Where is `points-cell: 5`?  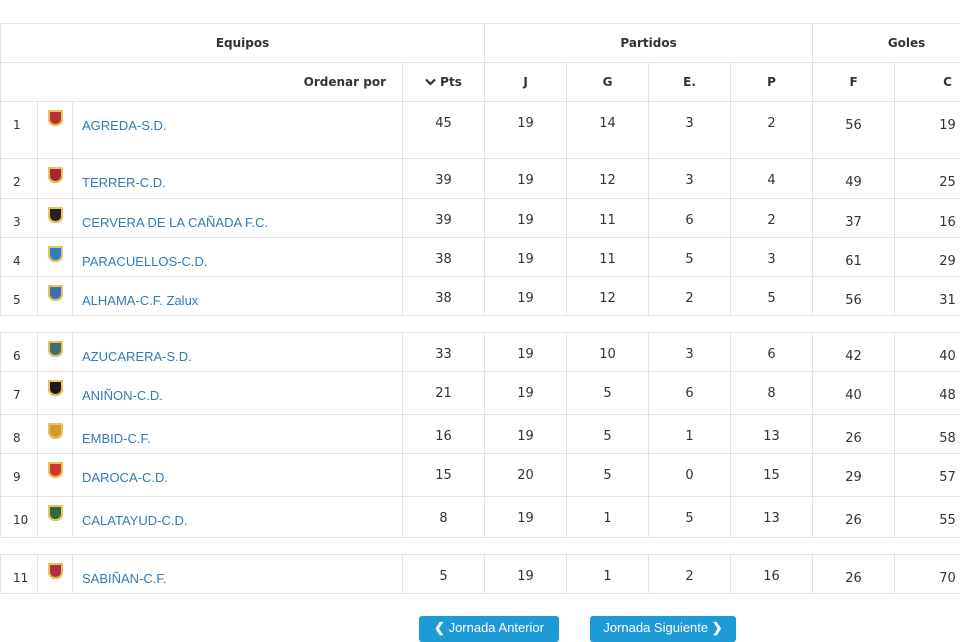 points-cell: 5 is located at coordinates (444, 574).